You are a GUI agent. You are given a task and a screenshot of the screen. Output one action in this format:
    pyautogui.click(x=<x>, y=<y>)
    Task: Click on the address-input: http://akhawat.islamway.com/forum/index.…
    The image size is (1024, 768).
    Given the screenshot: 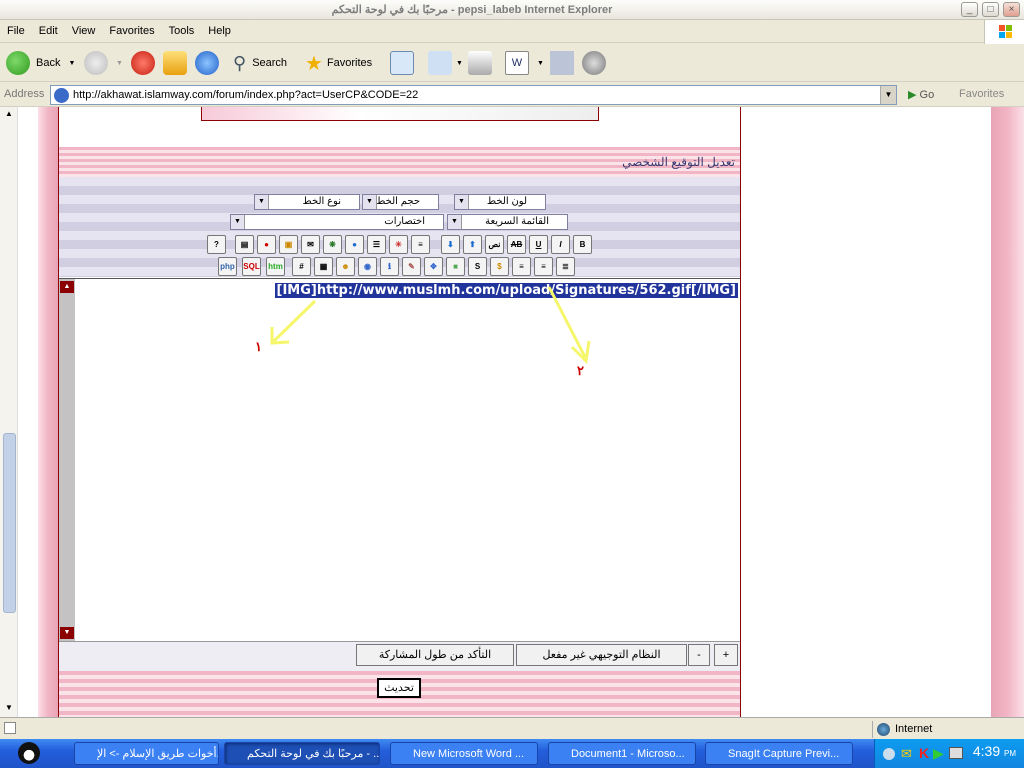 What is the action you would take?
    pyautogui.click(x=473, y=95)
    